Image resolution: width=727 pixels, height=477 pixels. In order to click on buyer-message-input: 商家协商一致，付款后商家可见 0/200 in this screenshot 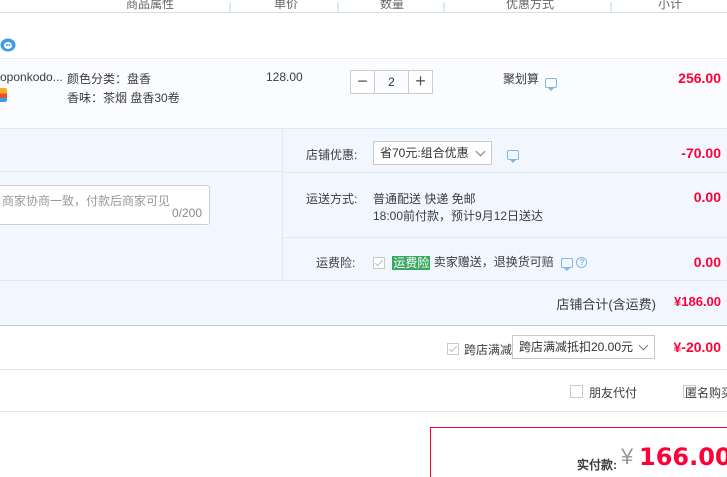, I will do `click(105, 205)`.